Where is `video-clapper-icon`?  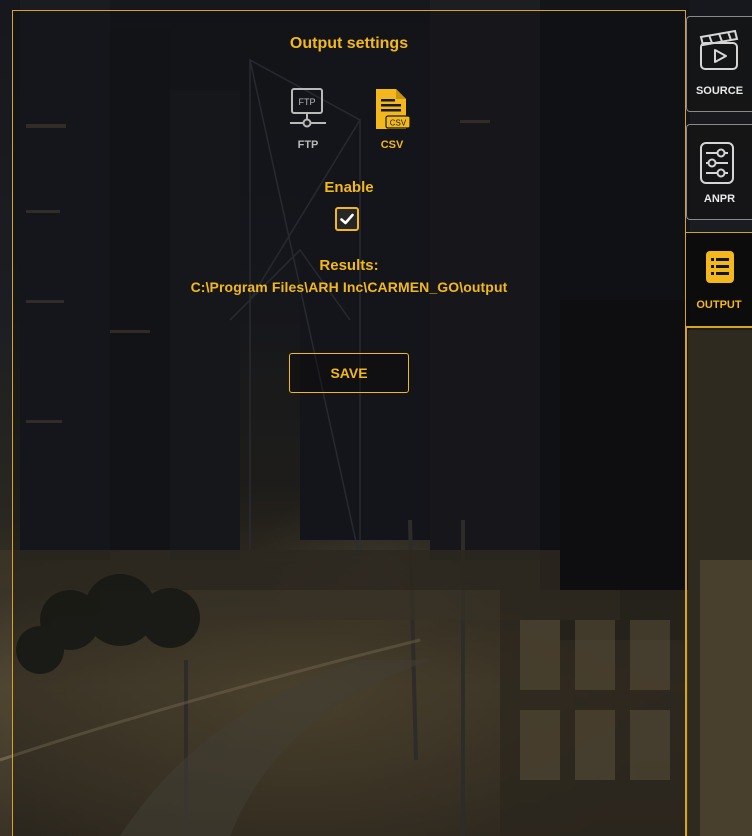
video-clapper-icon is located at coordinates (719, 53).